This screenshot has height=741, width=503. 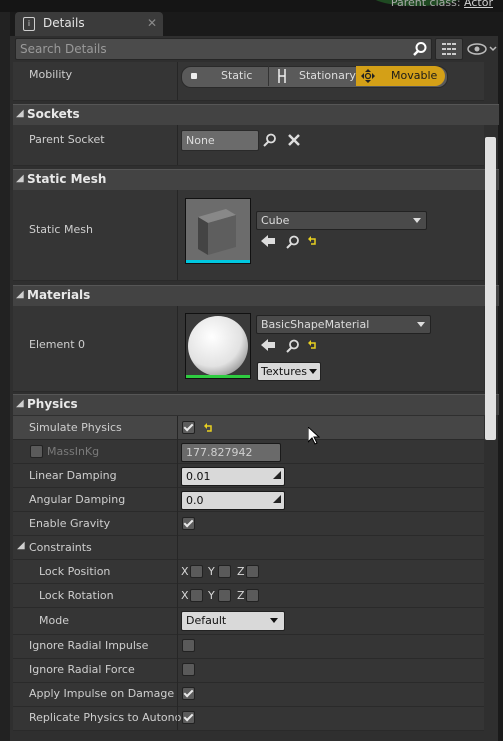 What do you see at coordinates (188, 669) in the screenshot?
I see `ignore-radial-force-checkbox` at bounding box center [188, 669].